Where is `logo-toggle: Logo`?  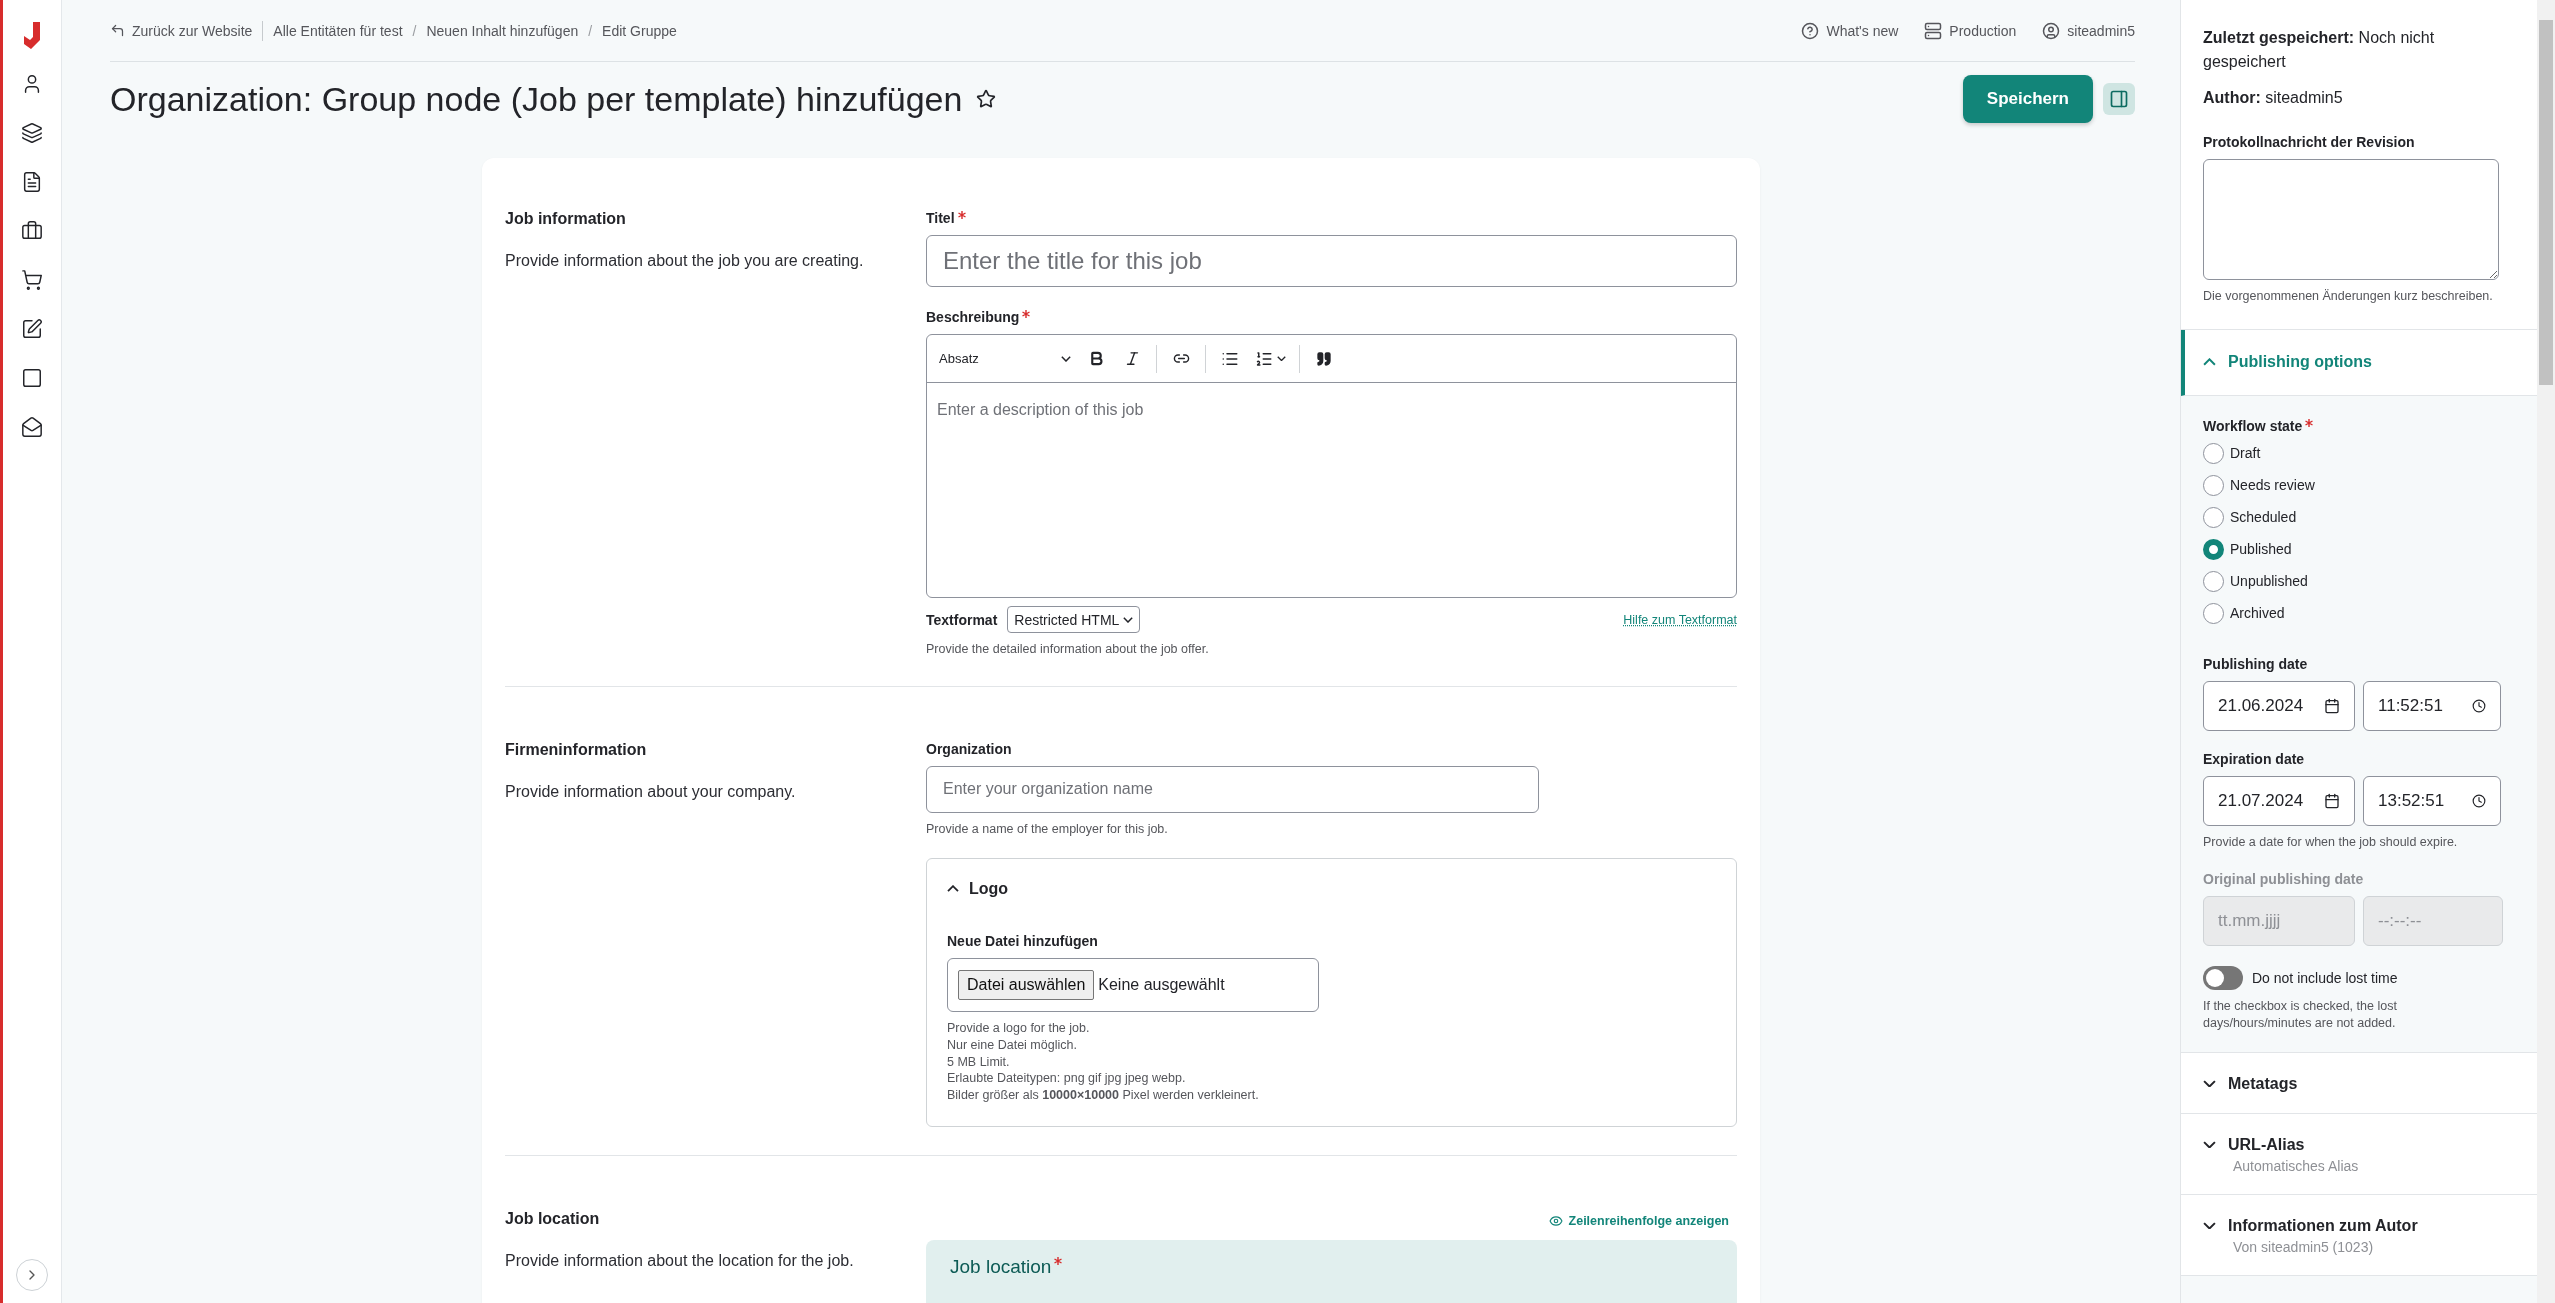 logo-toggle: Logo is located at coordinates (978, 888).